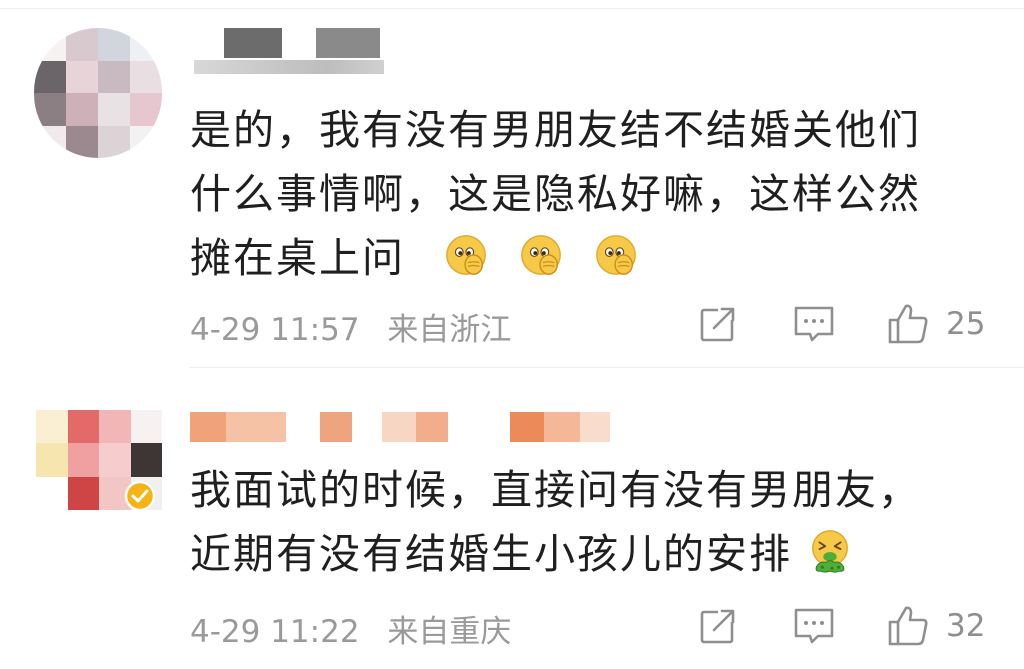 This screenshot has width=1024, height=669. I want to click on like-count: 32, so click(966, 626).